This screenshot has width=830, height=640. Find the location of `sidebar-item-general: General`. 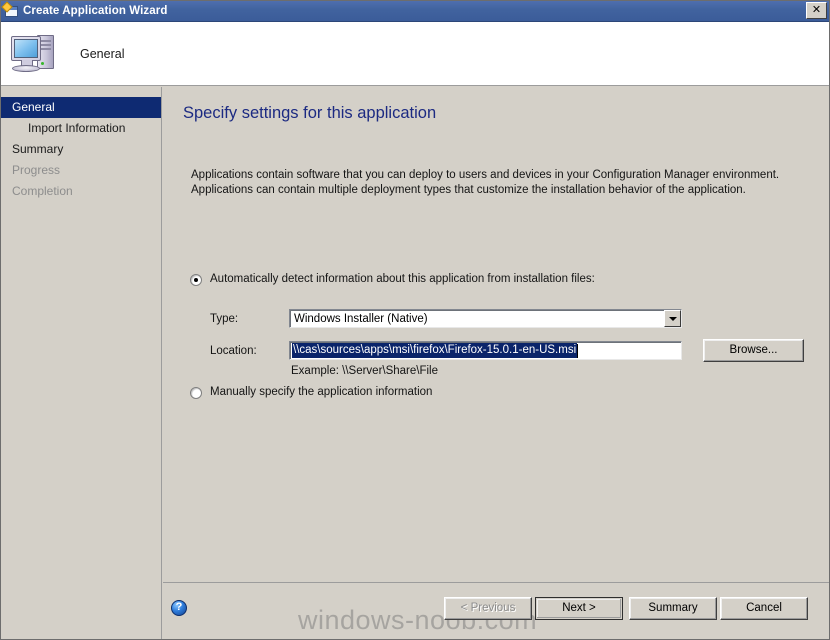

sidebar-item-general: General is located at coordinates (80, 107).